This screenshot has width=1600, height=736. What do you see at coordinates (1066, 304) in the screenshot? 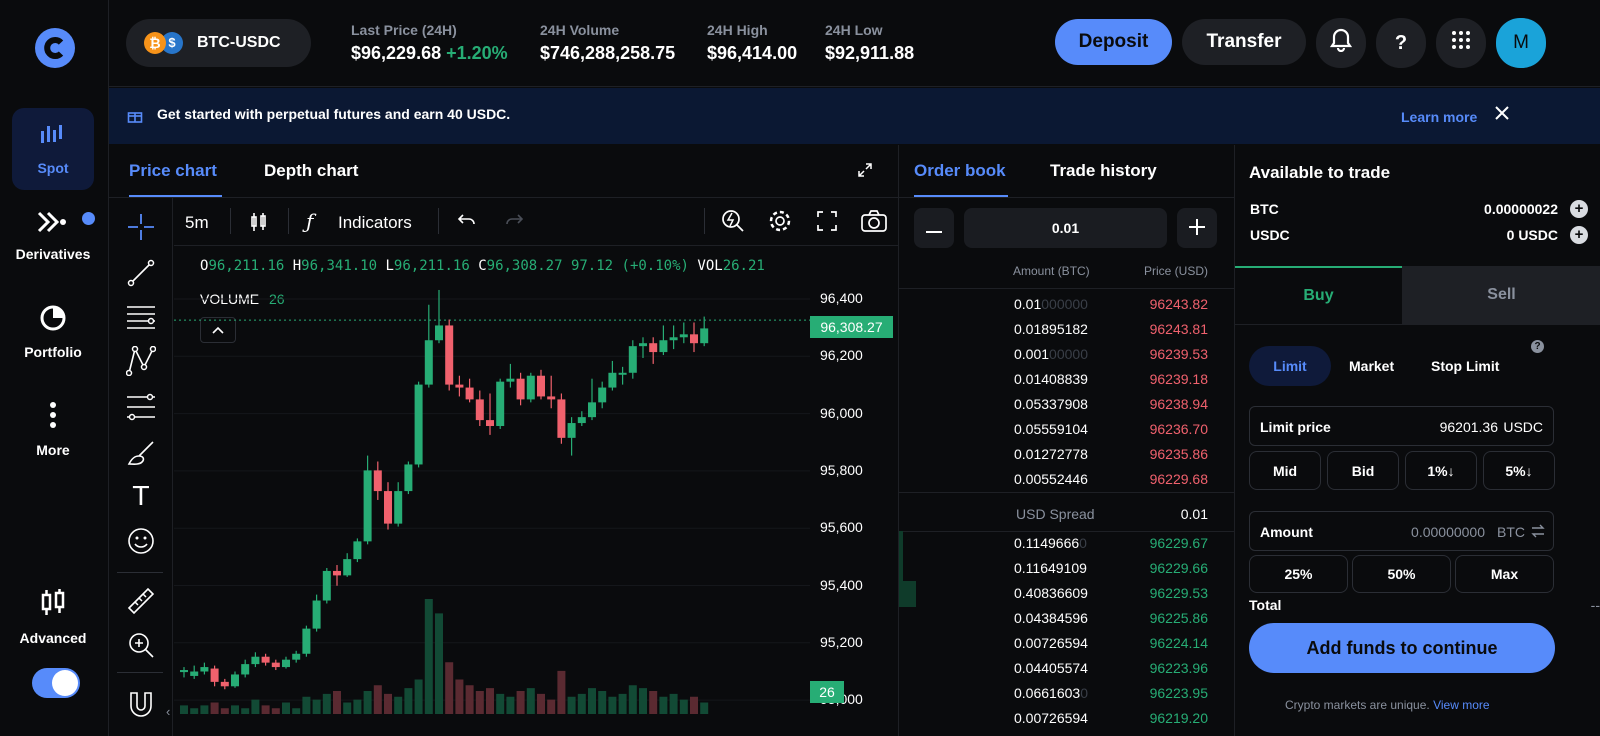
I see `asks-row: 0.01000000 96243.82` at bounding box center [1066, 304].